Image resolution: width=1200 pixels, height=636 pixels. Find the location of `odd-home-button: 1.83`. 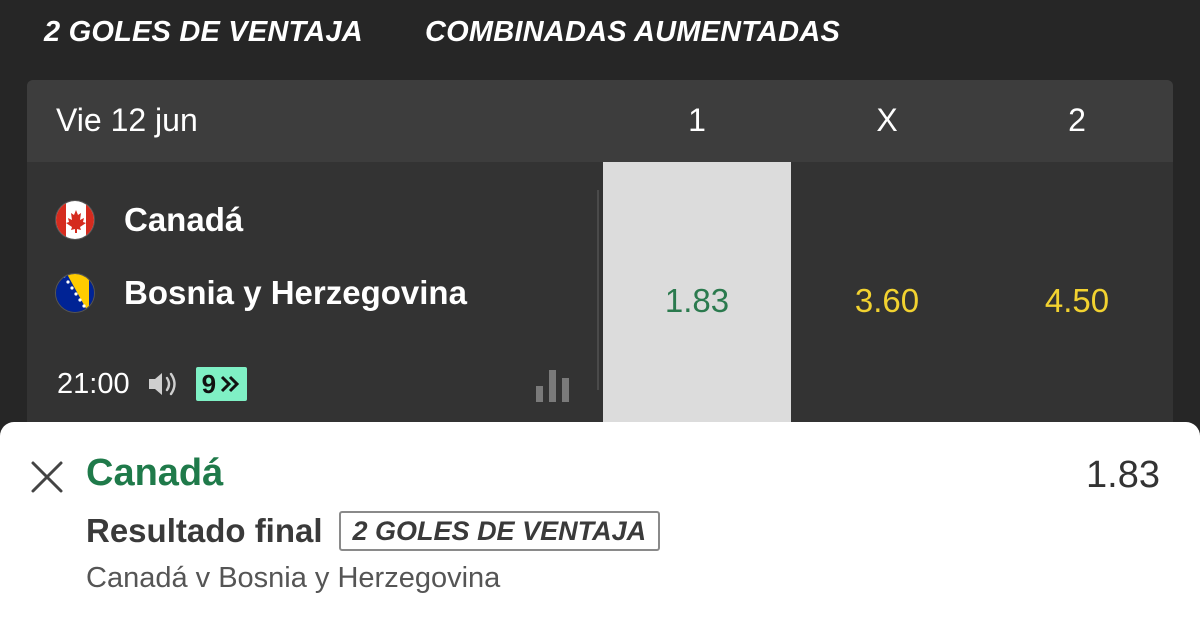

odd-home-button: 1.83 is located at coordinates (697, 301).